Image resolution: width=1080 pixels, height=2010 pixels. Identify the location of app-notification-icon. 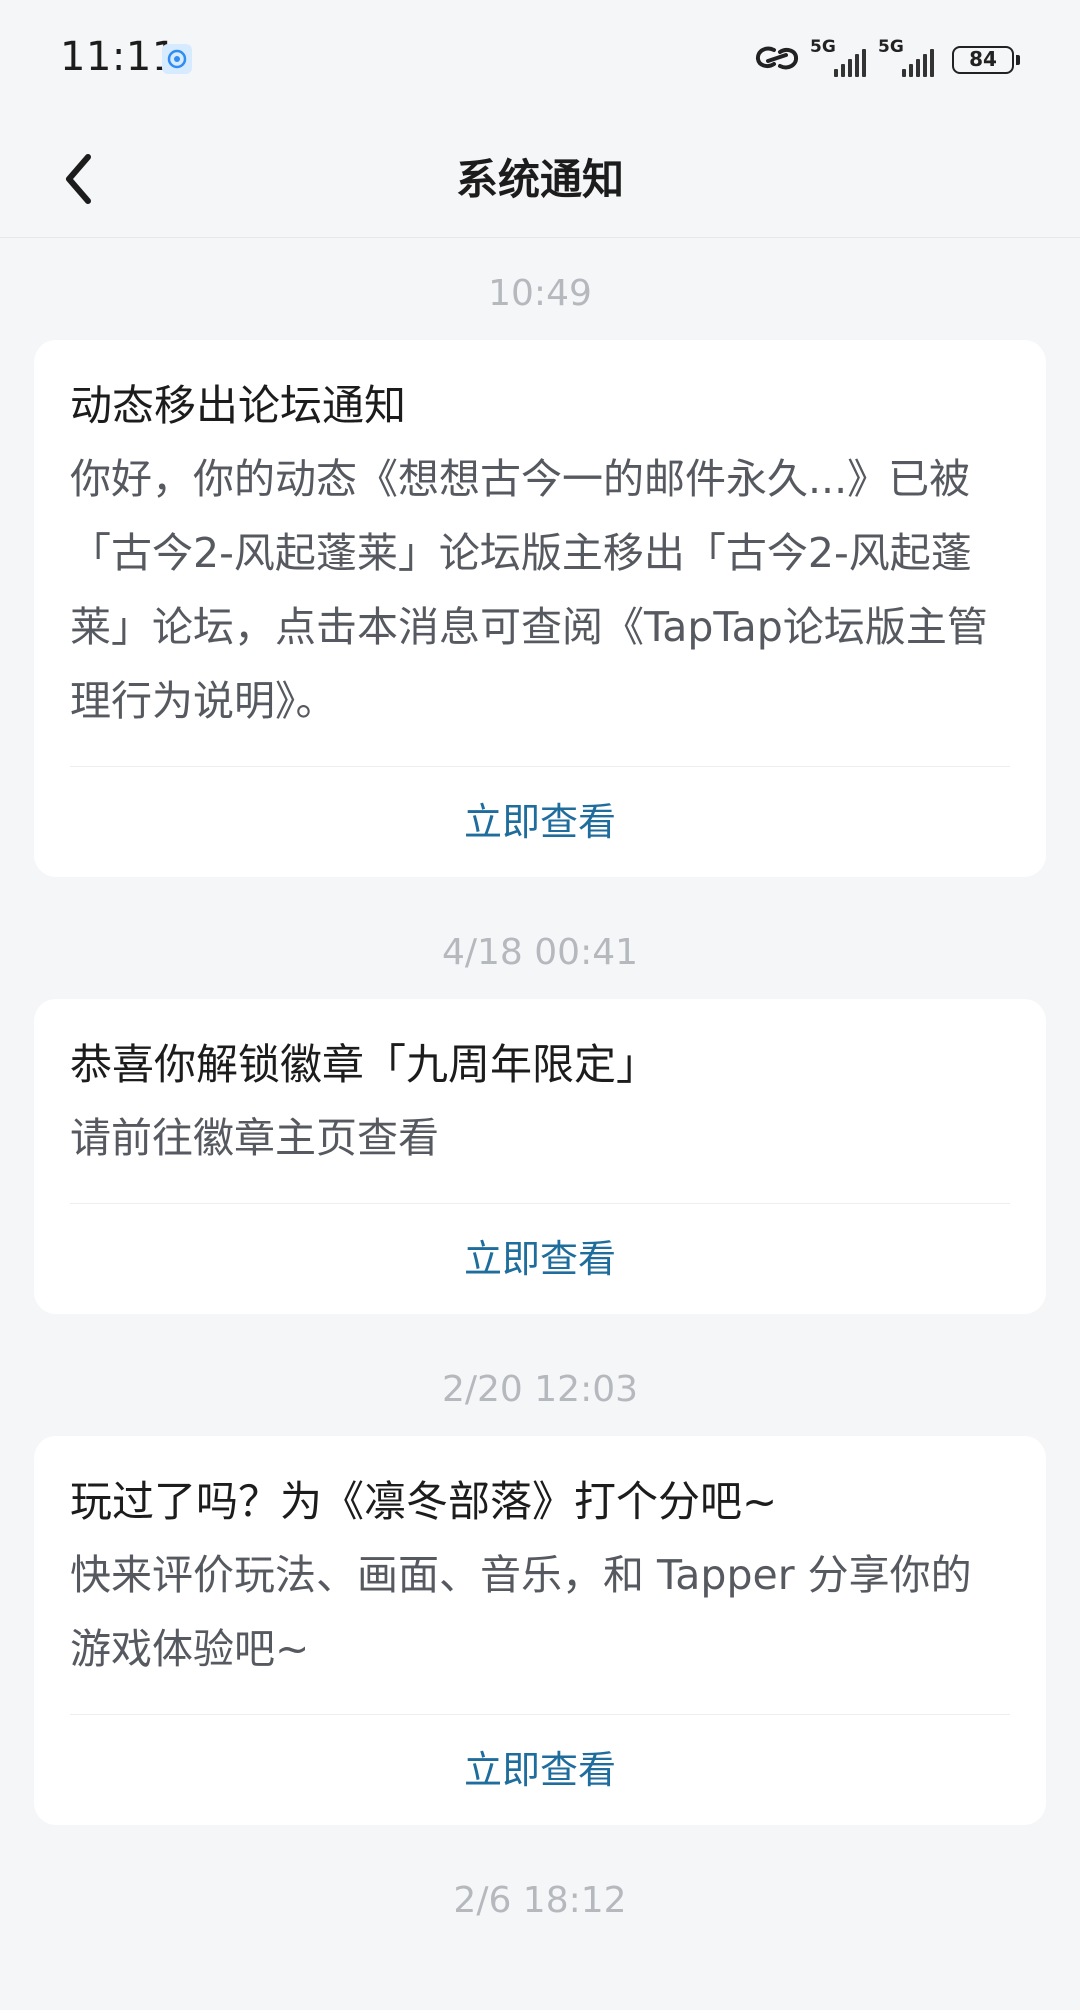
(177, 59).